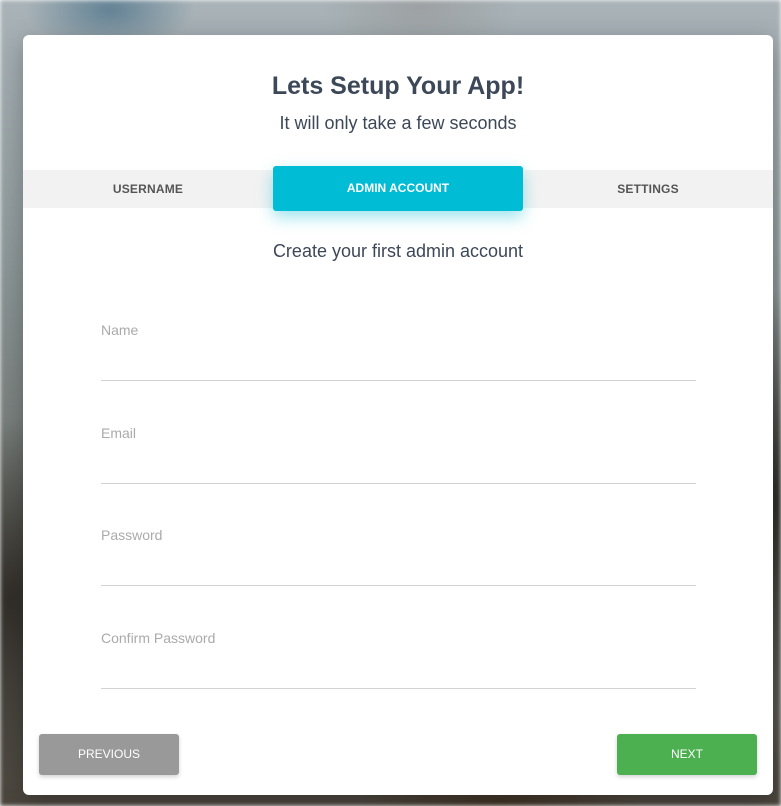 The height and width of the screenshot is (806, 781). What do you see at coordinates (148, 189) in the screenshot?
I see `tab-username: USERNAME` at bounding box center [148, 189].